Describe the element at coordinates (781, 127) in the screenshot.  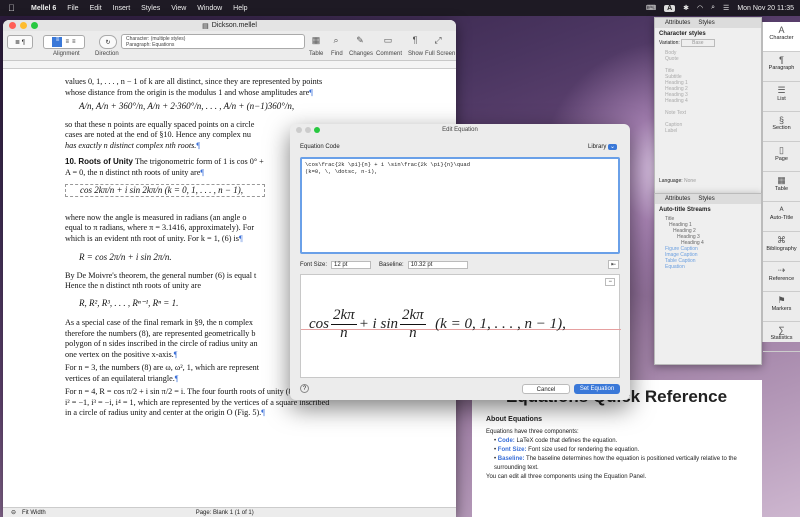
I see `sidebar-item-section: § Section` at that location.